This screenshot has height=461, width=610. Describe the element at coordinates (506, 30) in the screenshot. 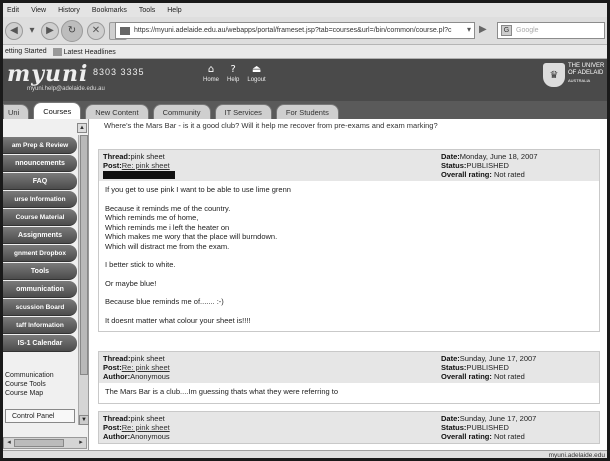

I see `google-icon: G` at that location.